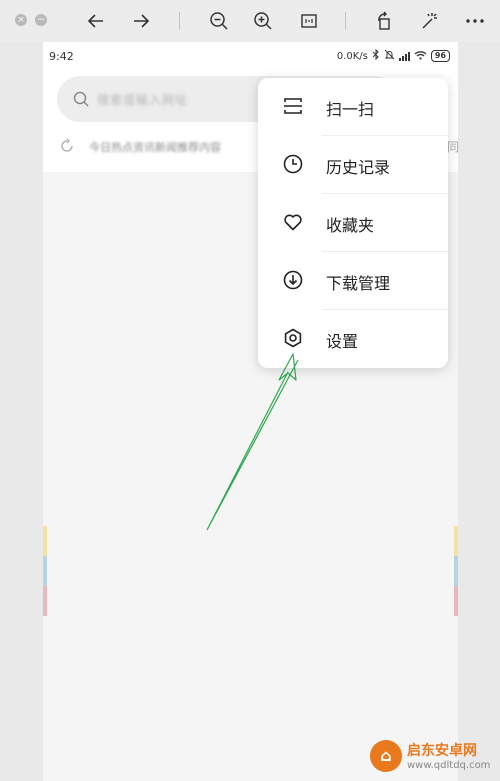  I want to click on site-watermark: ⌂ 启东安卓网 www.qdltdq.com, so click(435, 758).